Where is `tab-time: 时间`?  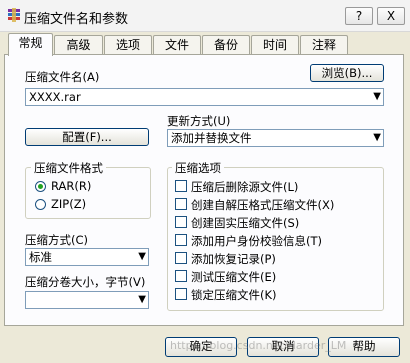
tab-time: 时间 is located at coordinates (275, 44).